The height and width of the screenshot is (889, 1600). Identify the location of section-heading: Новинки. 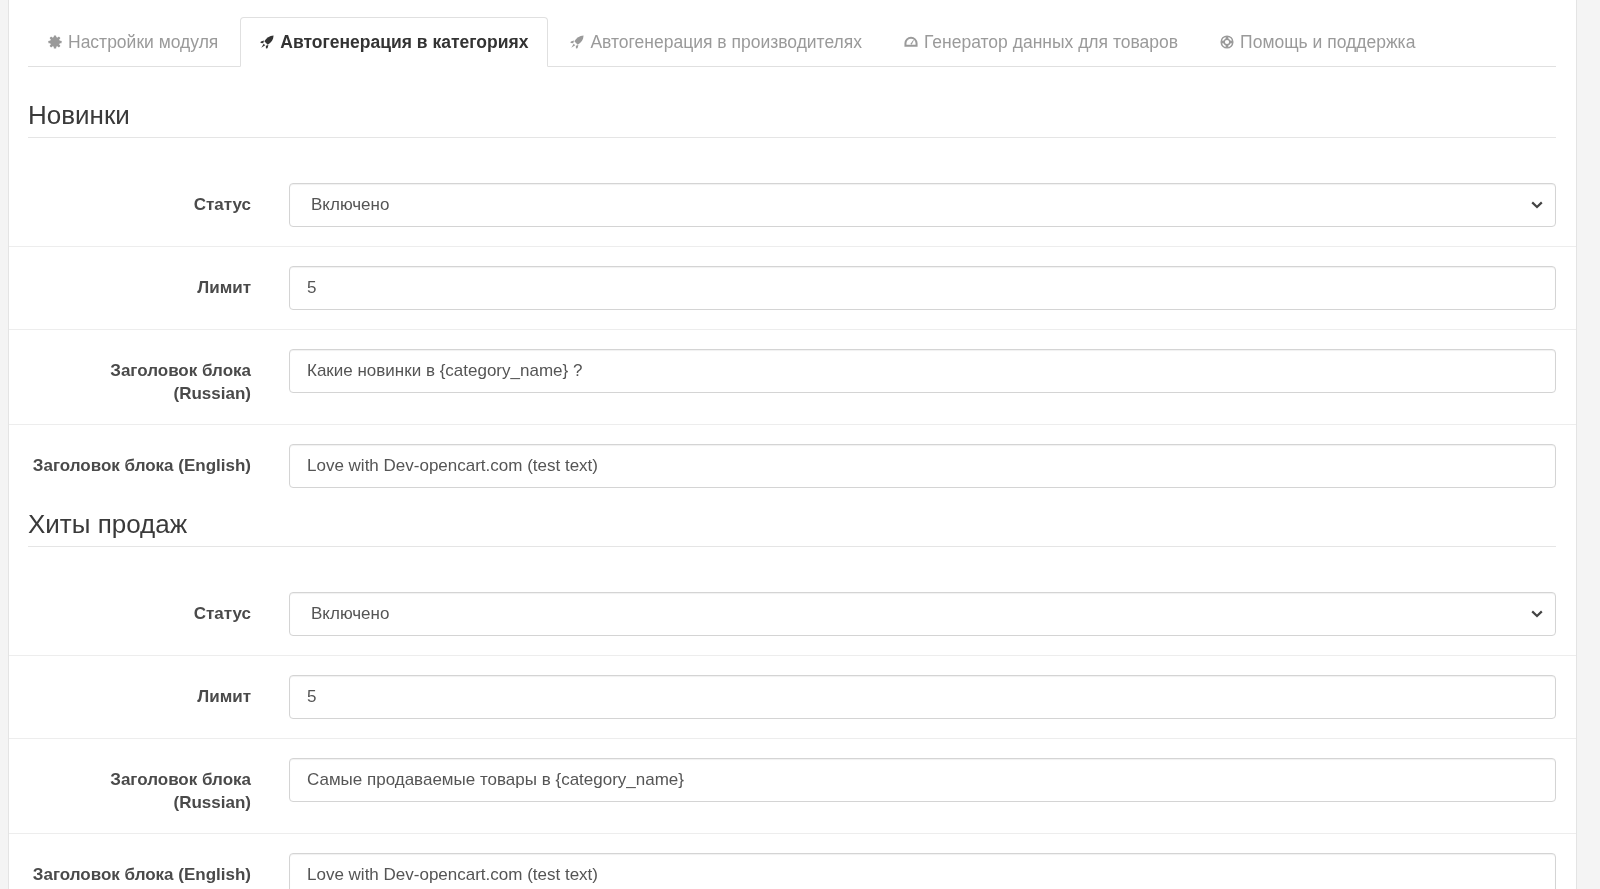
(792, 119).